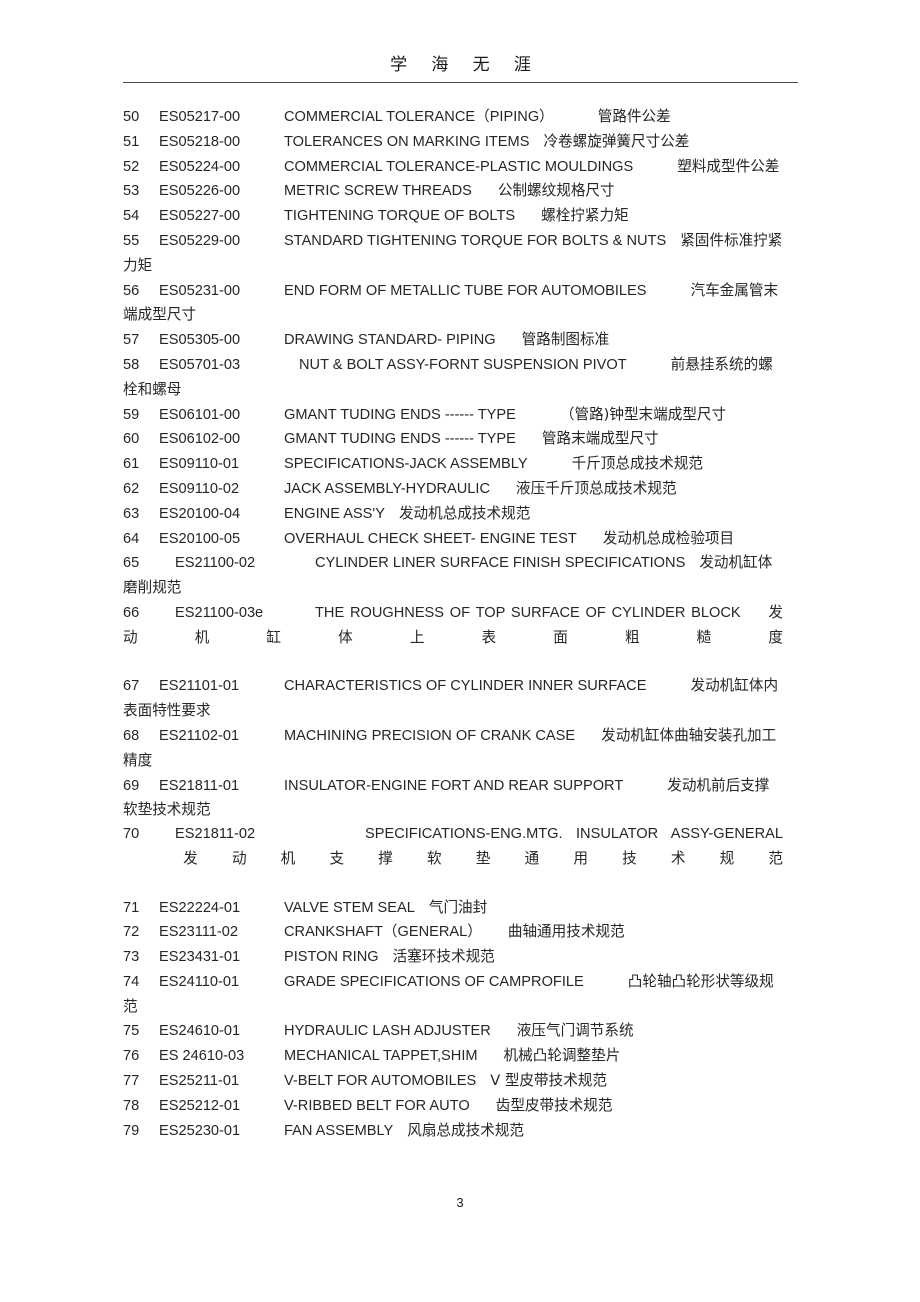  Describe the element at coordinates (131, 191) in the screenshot. I see `entry-index: 53` at that location.